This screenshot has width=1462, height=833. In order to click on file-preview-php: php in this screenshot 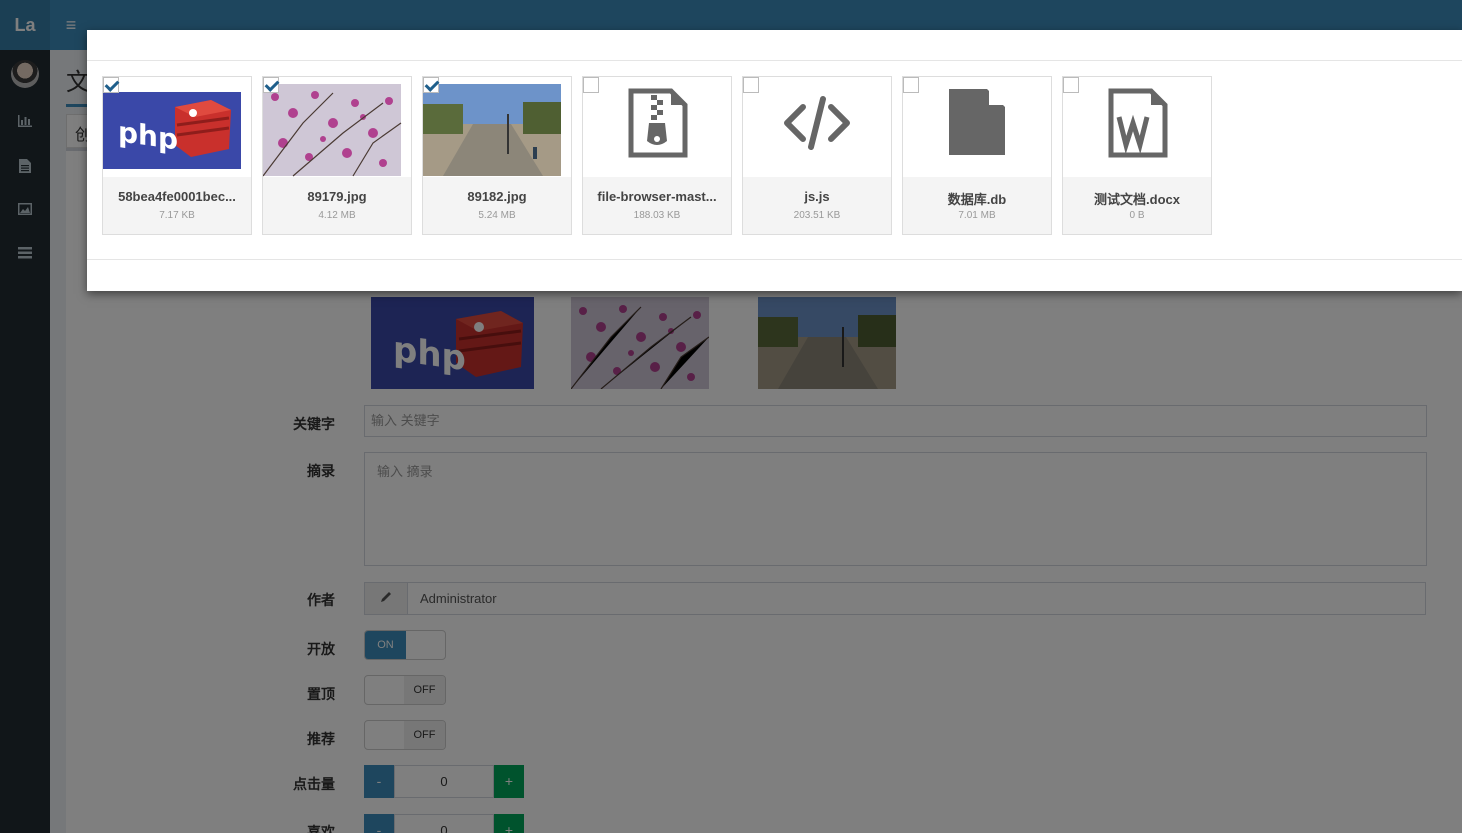, I will do `click(177, 127)`.